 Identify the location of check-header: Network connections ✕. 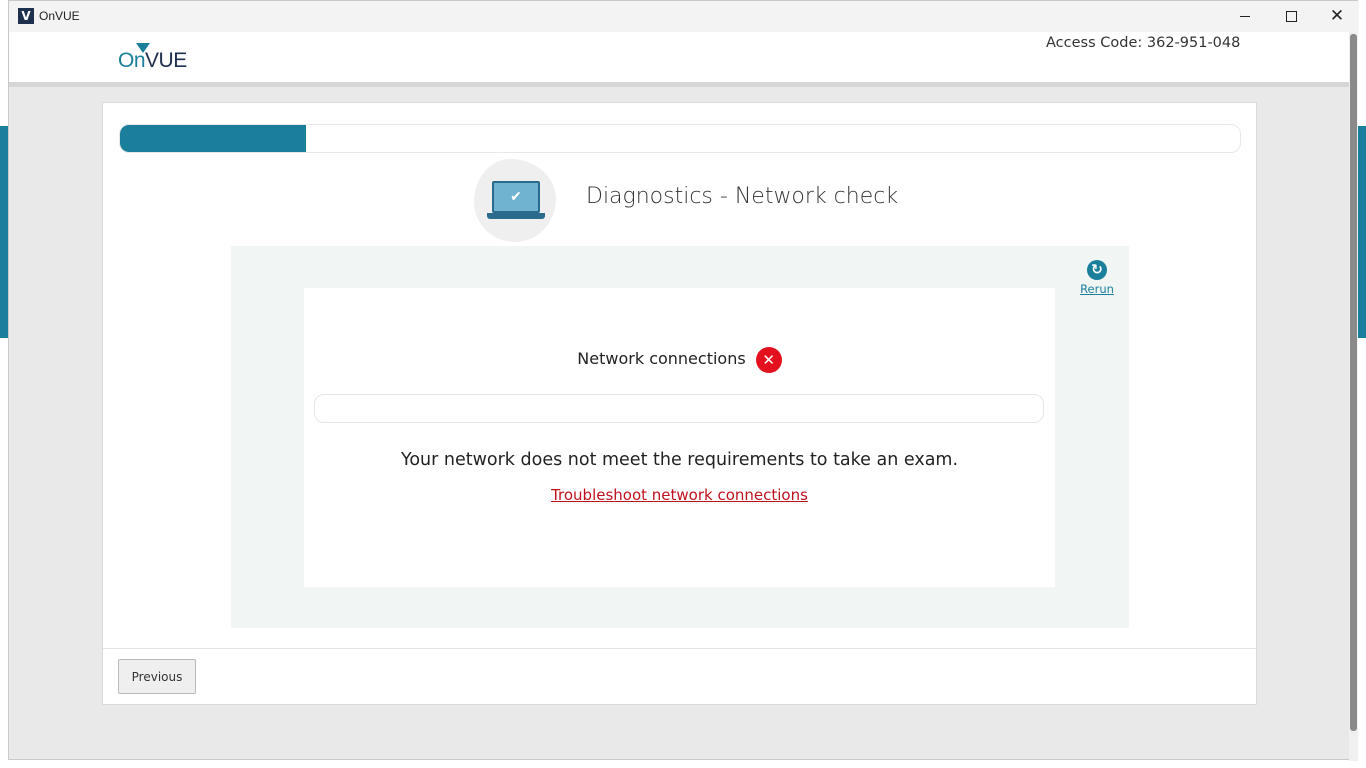
(679, 358).